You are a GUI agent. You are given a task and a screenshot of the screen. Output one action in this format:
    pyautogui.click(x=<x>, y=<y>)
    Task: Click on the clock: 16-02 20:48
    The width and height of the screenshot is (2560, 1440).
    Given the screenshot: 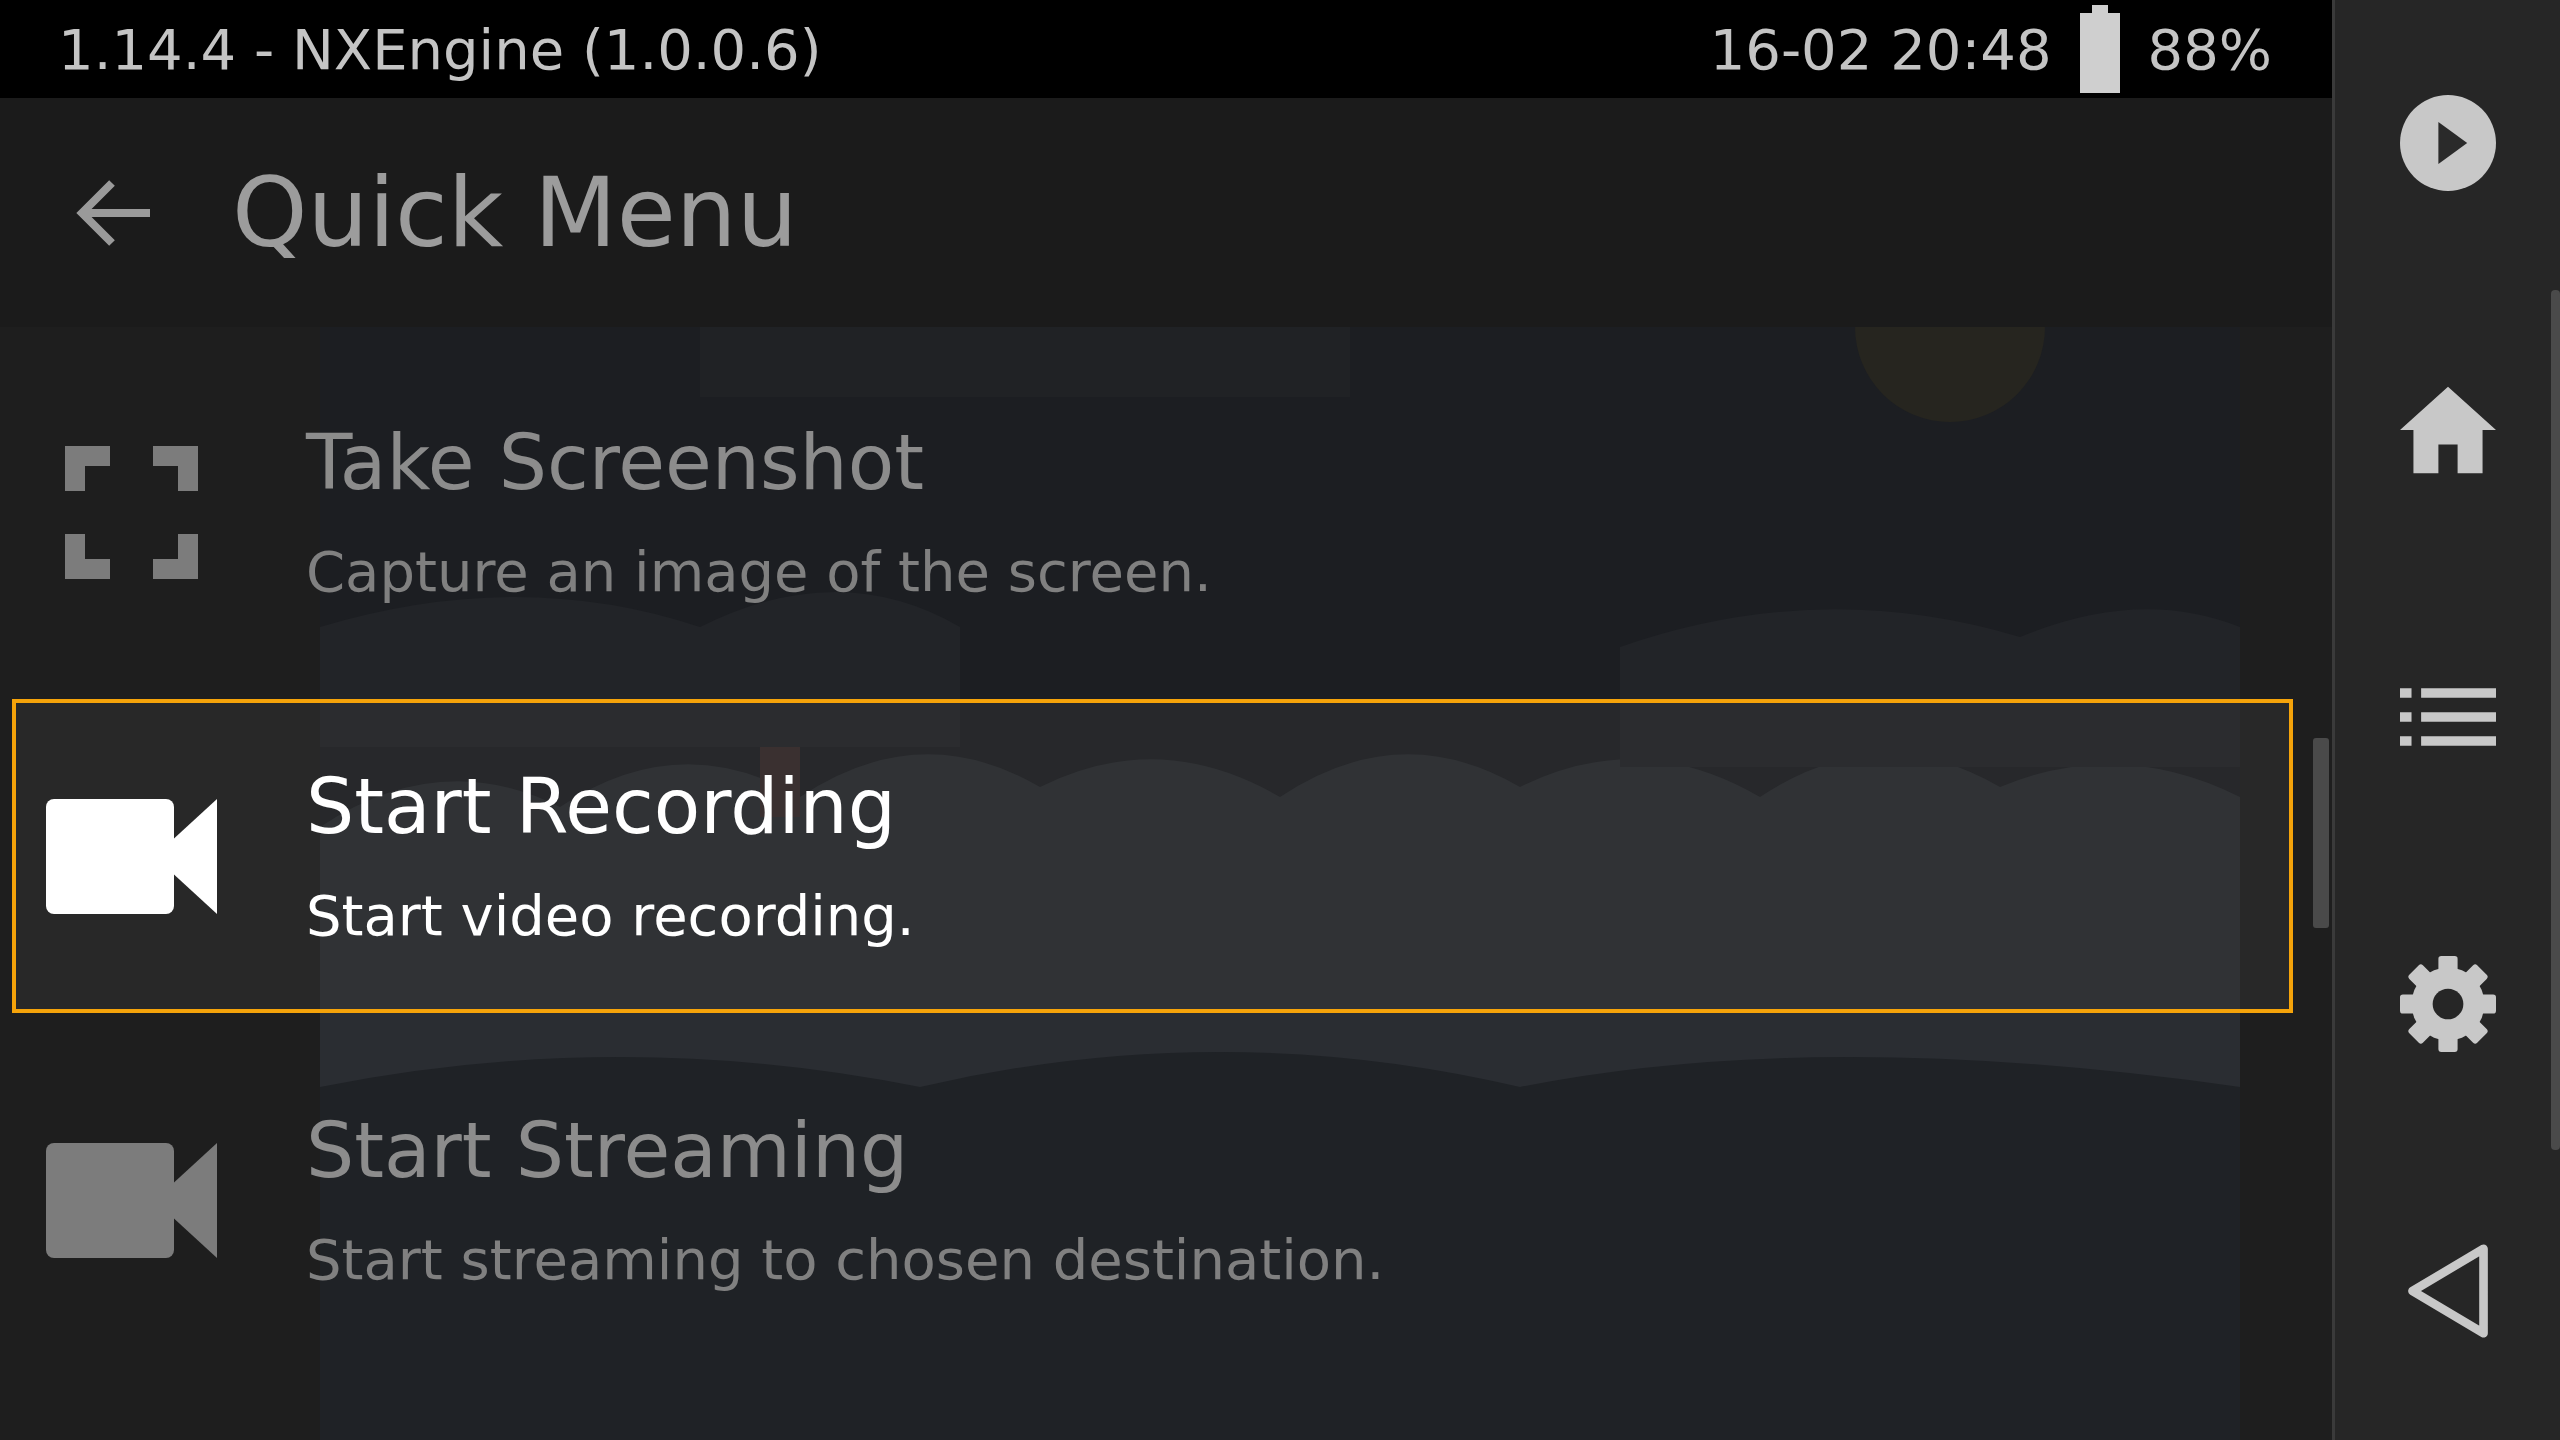 What is the action you would take?
    pyautogui.click(x=1880, y=49)
    